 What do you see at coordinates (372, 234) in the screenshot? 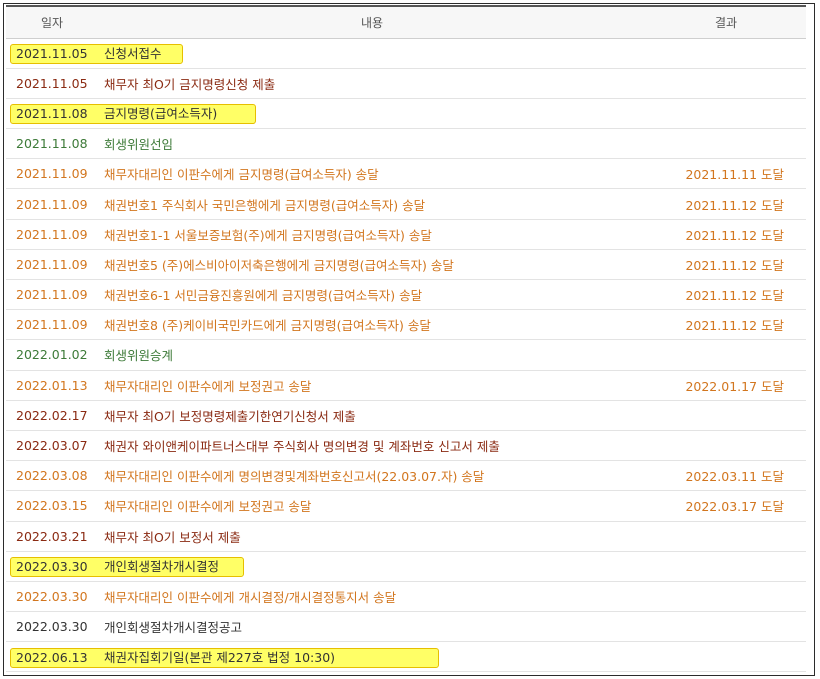
I see `row-content: 채권번호1-1 서울보증보험(주)에게 금지명령(급여소득자) 송달` at bounding box center [372, 234].